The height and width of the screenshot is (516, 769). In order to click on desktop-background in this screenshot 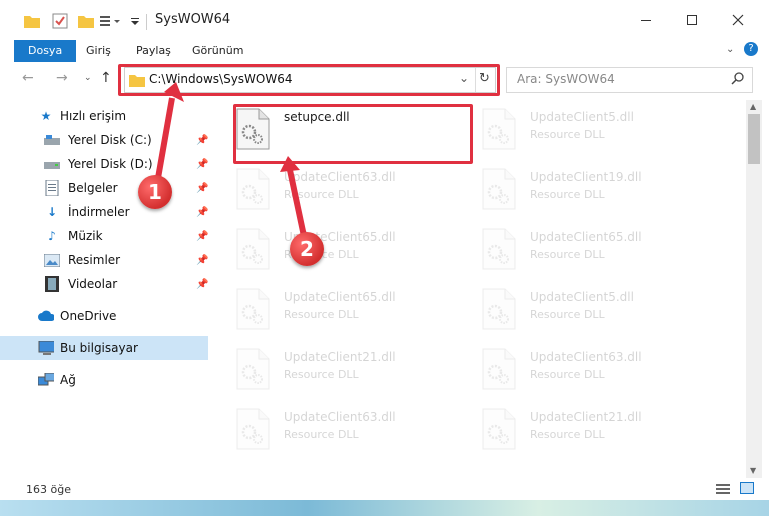, I will do `click(384, 508)`.